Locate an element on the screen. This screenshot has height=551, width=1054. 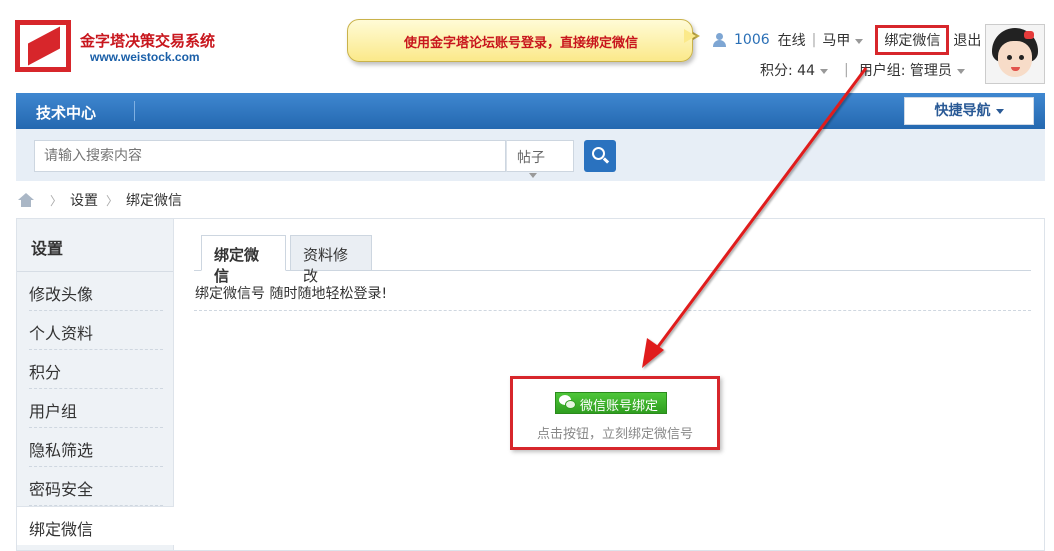
search-type-select: 帖子 is located at coordinates (540, 159).